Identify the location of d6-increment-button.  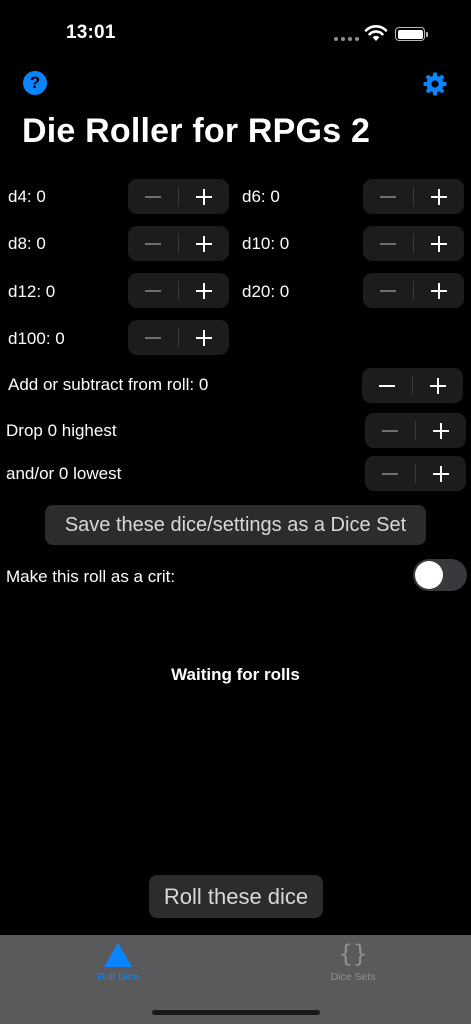
(439, 196).